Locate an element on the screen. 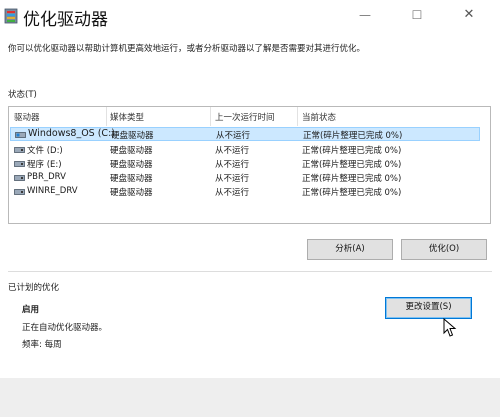  analyze-button: 分析(A) is located at coordinates (350, 249).